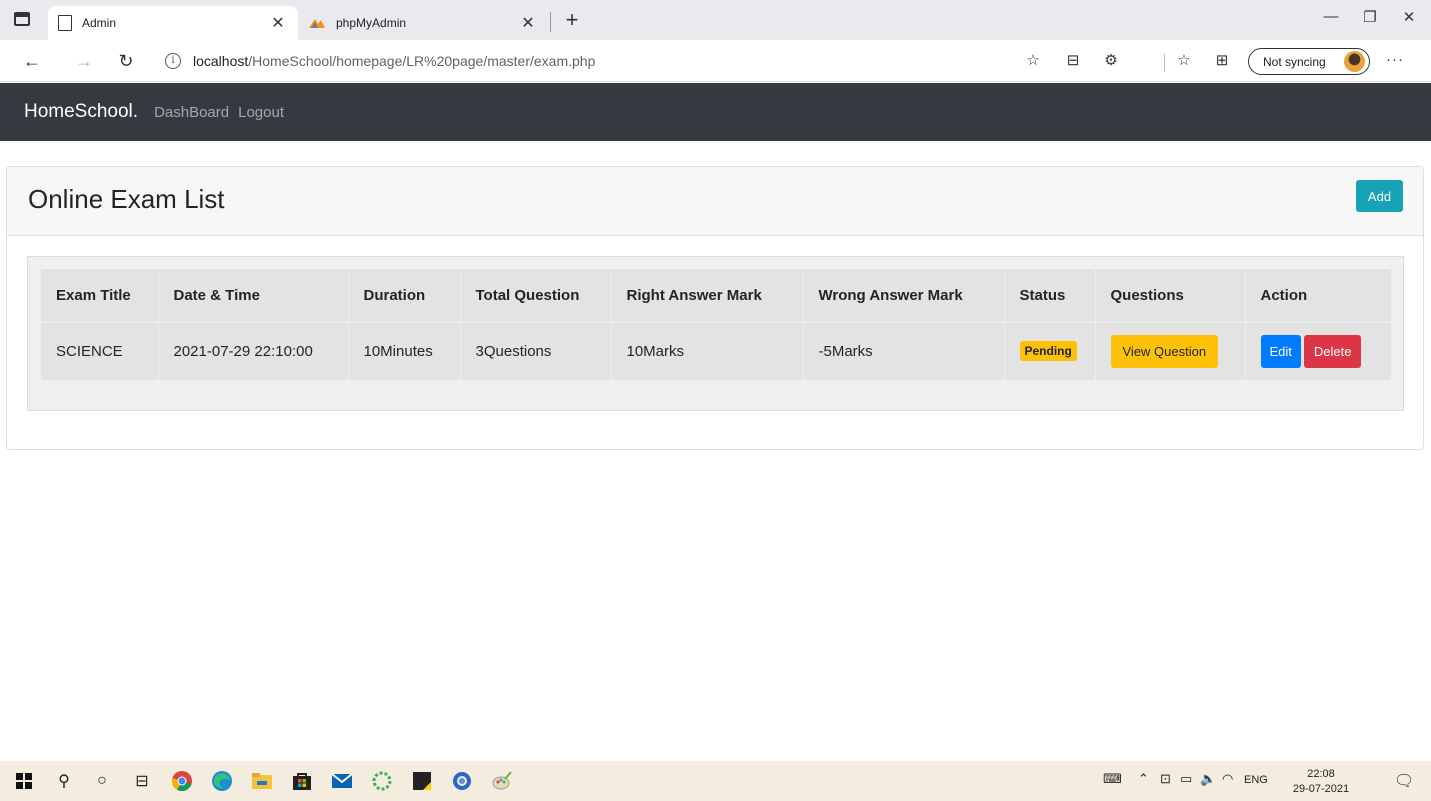 This screenshot has width=1431, height=801. Describe the element at coordinates (1164, 351) in the screenshot. I see `view-question-button: View Question` at that location.